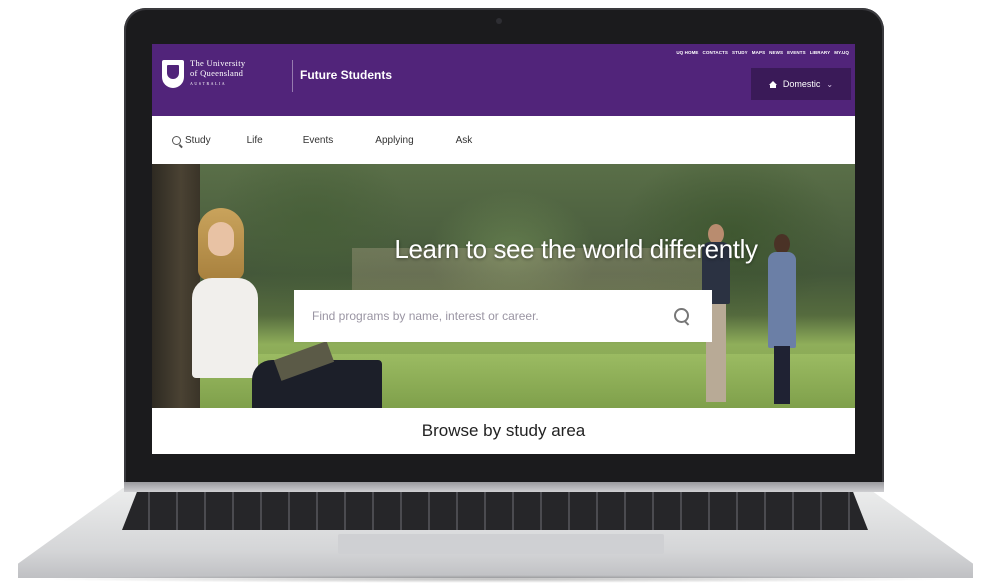 This screenshot has height=587, width=991. I want to click on program-search-input, so click(484, 316).